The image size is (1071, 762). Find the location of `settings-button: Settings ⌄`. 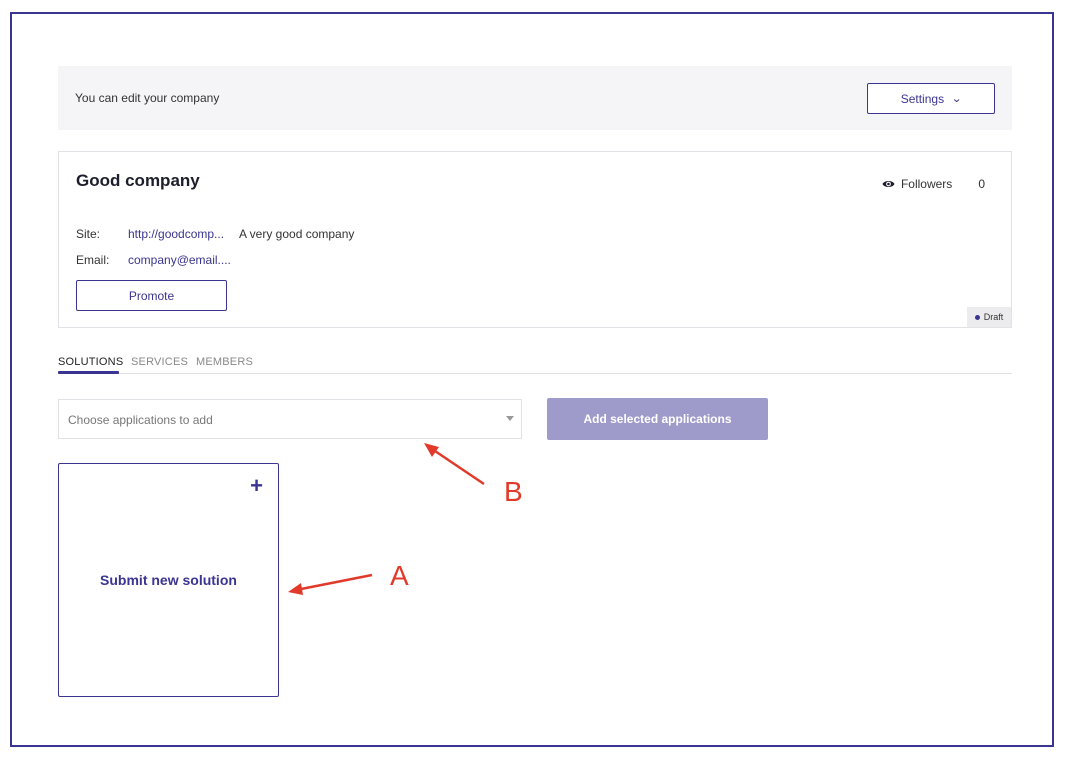

settings-button: Settings ⌄ is located at coordinates (931, 98).